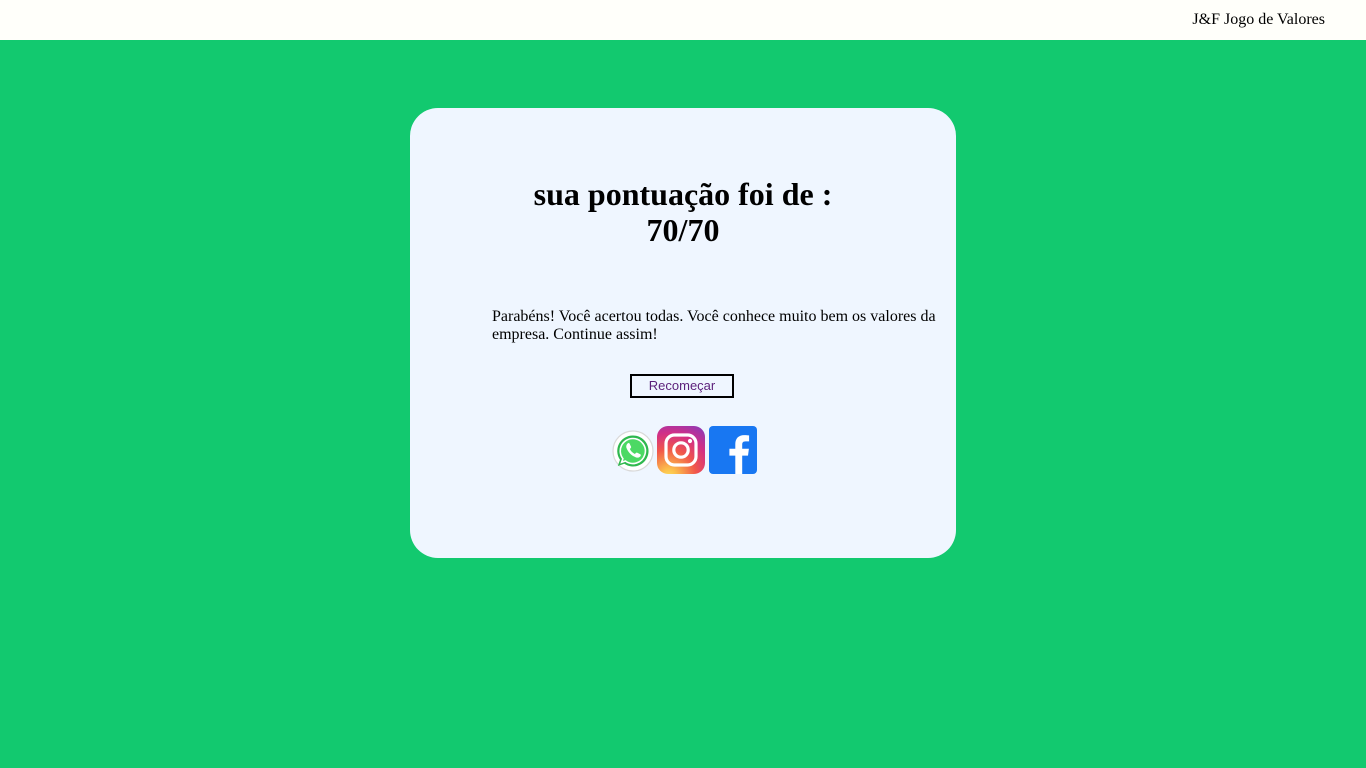  I want to click on instagram-icon, so click(681, 450).